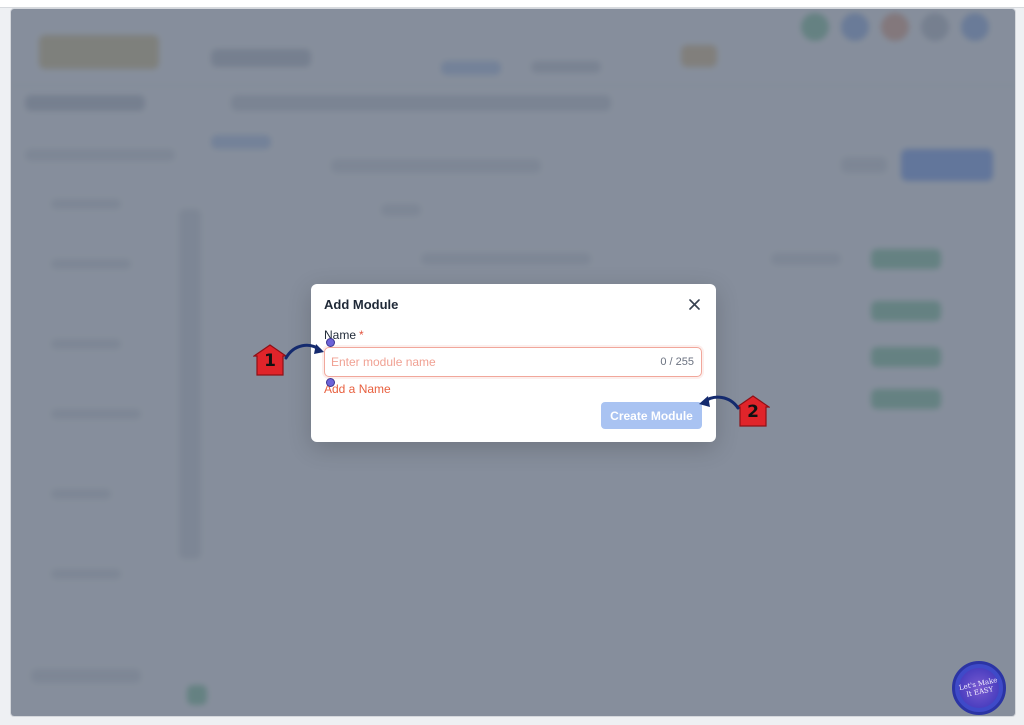 The image size is (1024, 725). I want to click on focus-dot-icon, so click(330, 382).